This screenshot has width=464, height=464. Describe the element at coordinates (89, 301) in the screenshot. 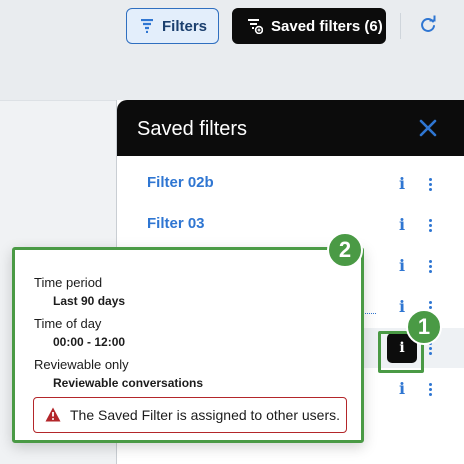

I see `tooltip-field-value: Last 90 days` at that location.